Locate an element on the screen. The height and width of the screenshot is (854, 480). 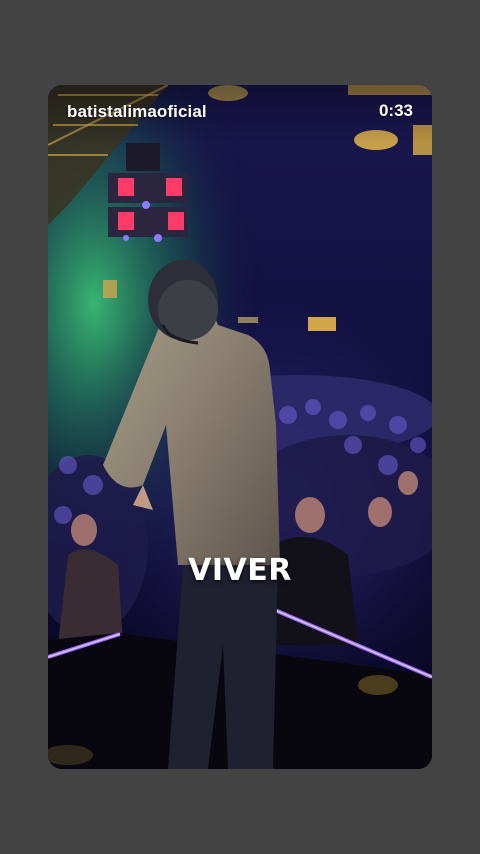
story-header: batistalimaoficial 0:33 is located at coordinates (240, 115).